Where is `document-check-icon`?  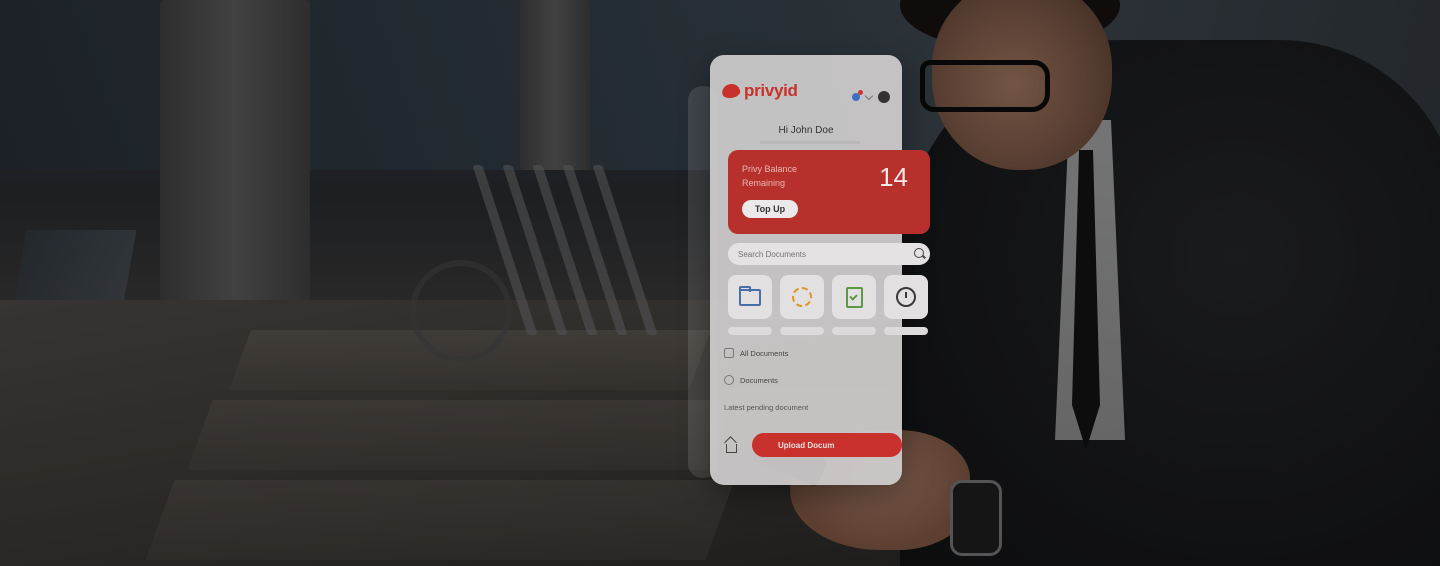
document-check-icon is located at coordinates (854, 297).